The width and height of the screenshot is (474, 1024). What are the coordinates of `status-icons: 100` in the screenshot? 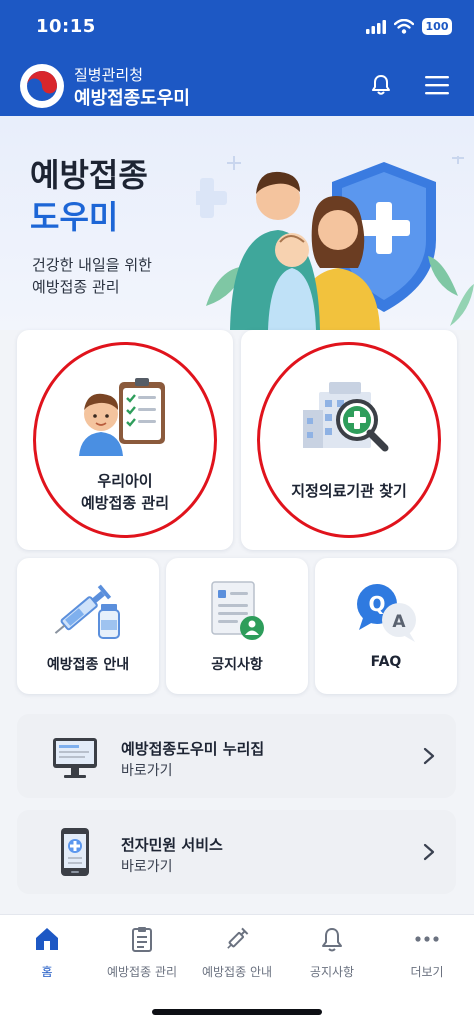 It's located at (409, 26).